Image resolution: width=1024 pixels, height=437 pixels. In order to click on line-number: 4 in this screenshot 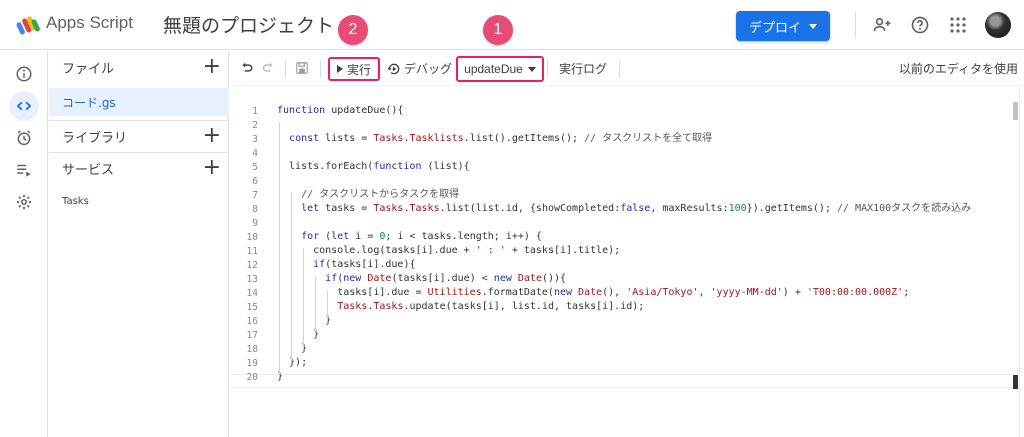, I will do `click(255, 153)`.